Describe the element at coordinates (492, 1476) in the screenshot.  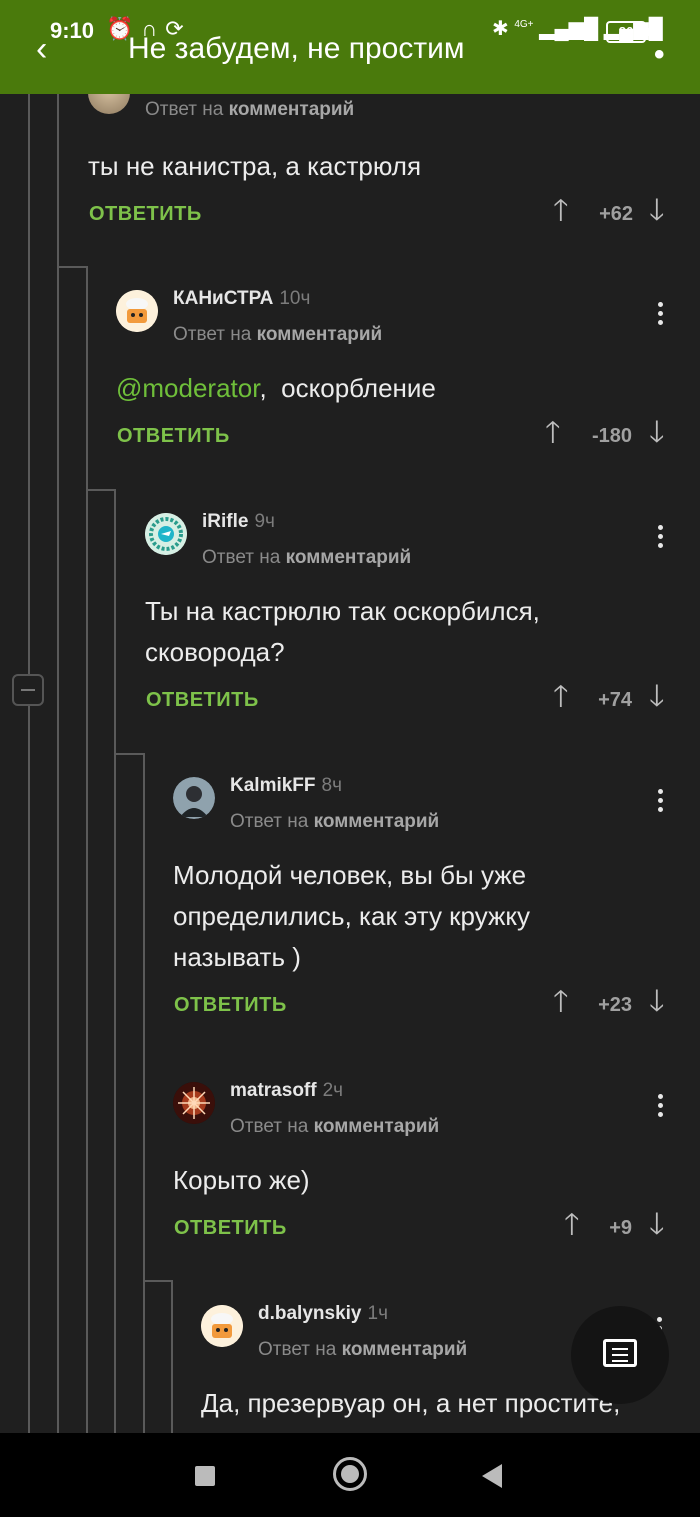
I see `back-icon` at that location.